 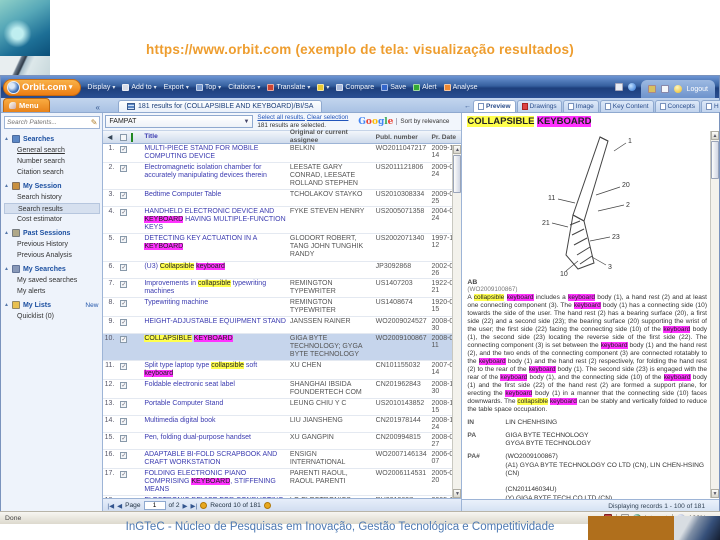 What do you see at coordinates (42, 87) in the screenshot?
I see `orbit-logo: Orbit.com ▾` at bounding box center [42, 87].